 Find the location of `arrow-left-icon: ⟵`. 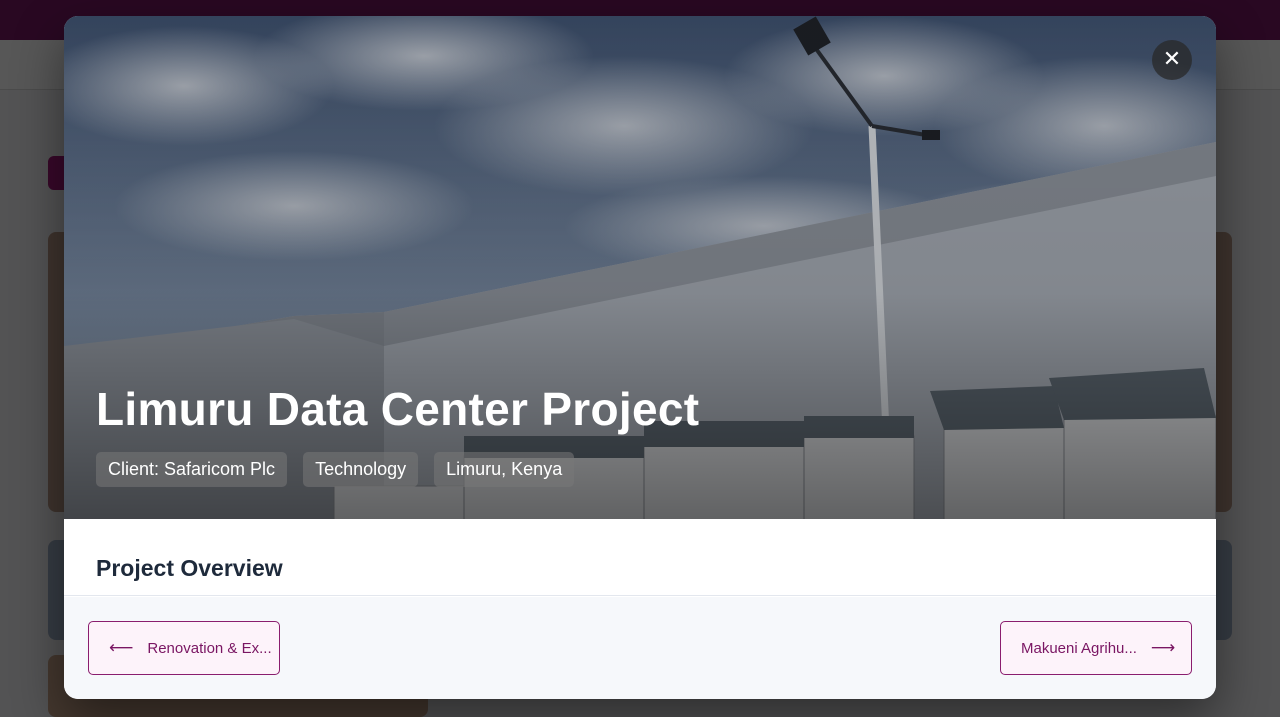

arrow-left-icon: ⟵ is located at coordinates (121, 648).